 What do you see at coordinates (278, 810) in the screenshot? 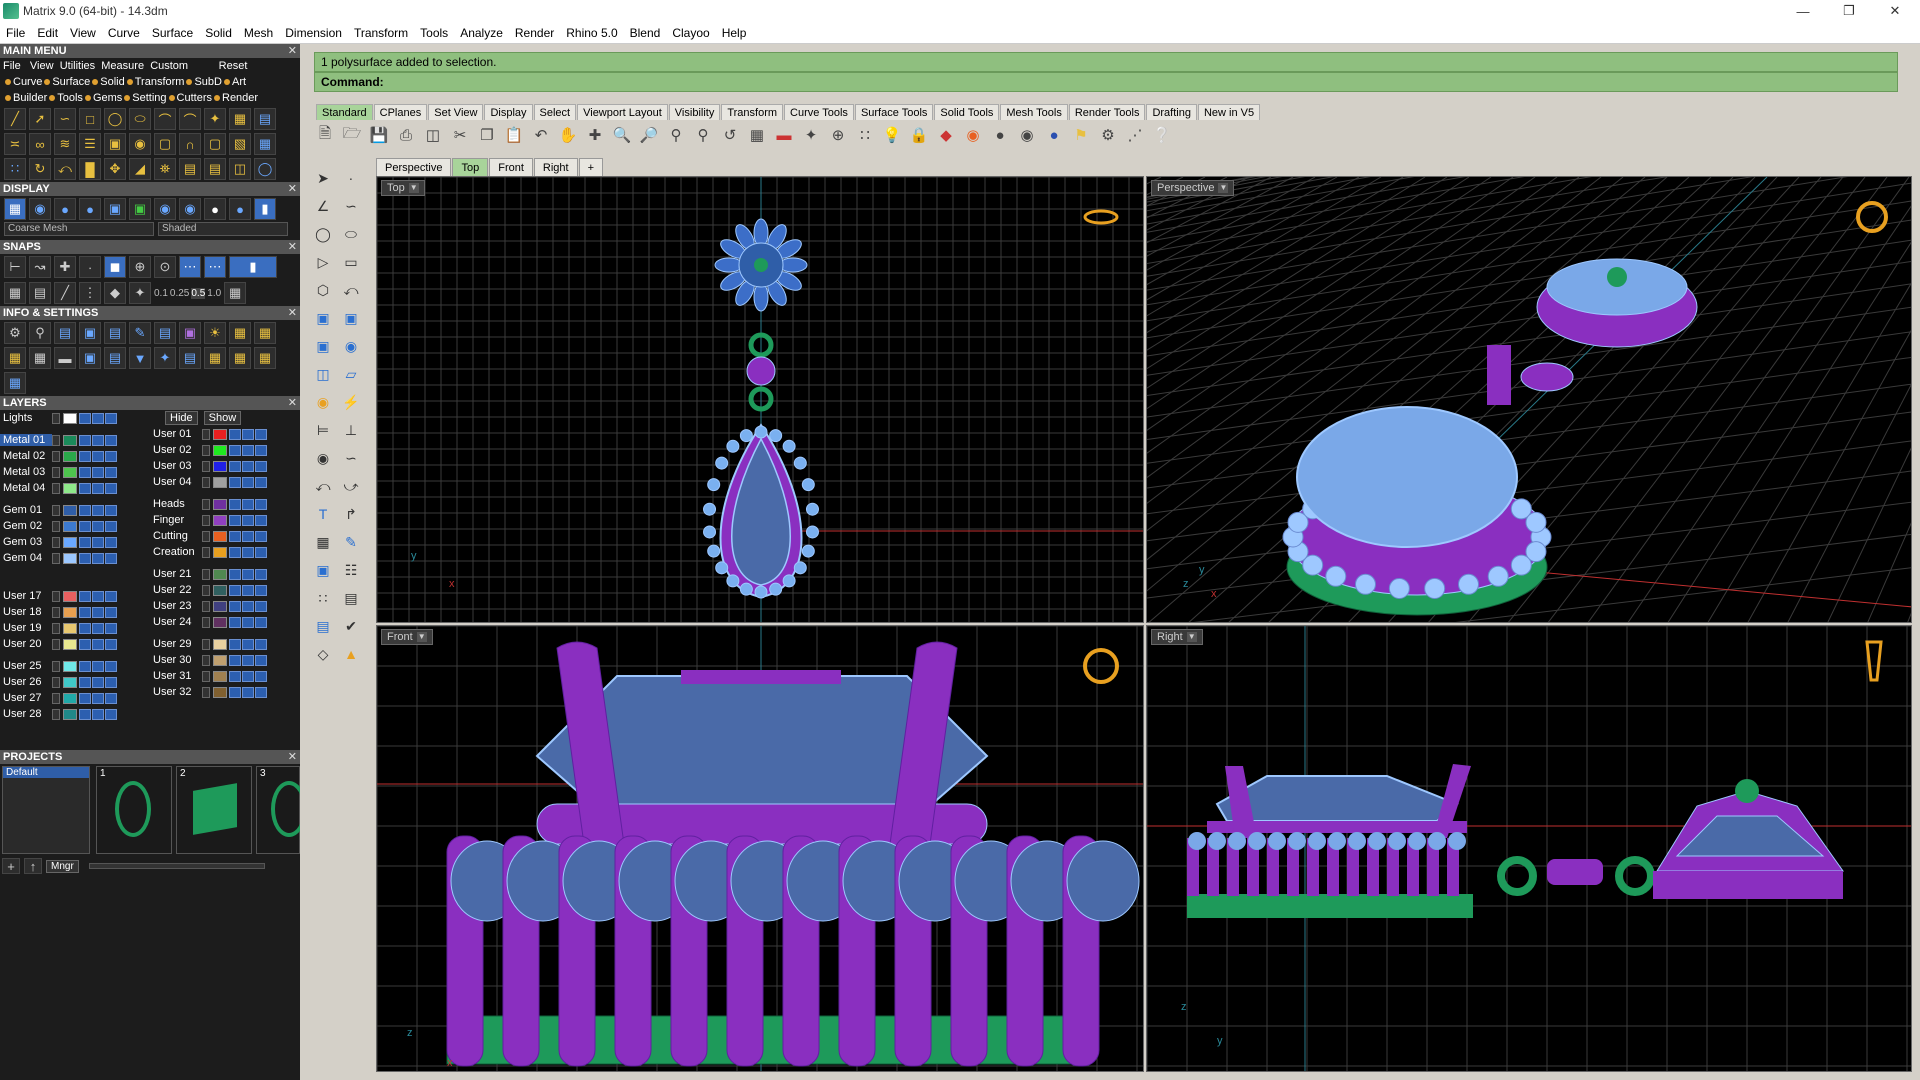
I see `project-thumb-3: 3` at bounding box center [278, 810].